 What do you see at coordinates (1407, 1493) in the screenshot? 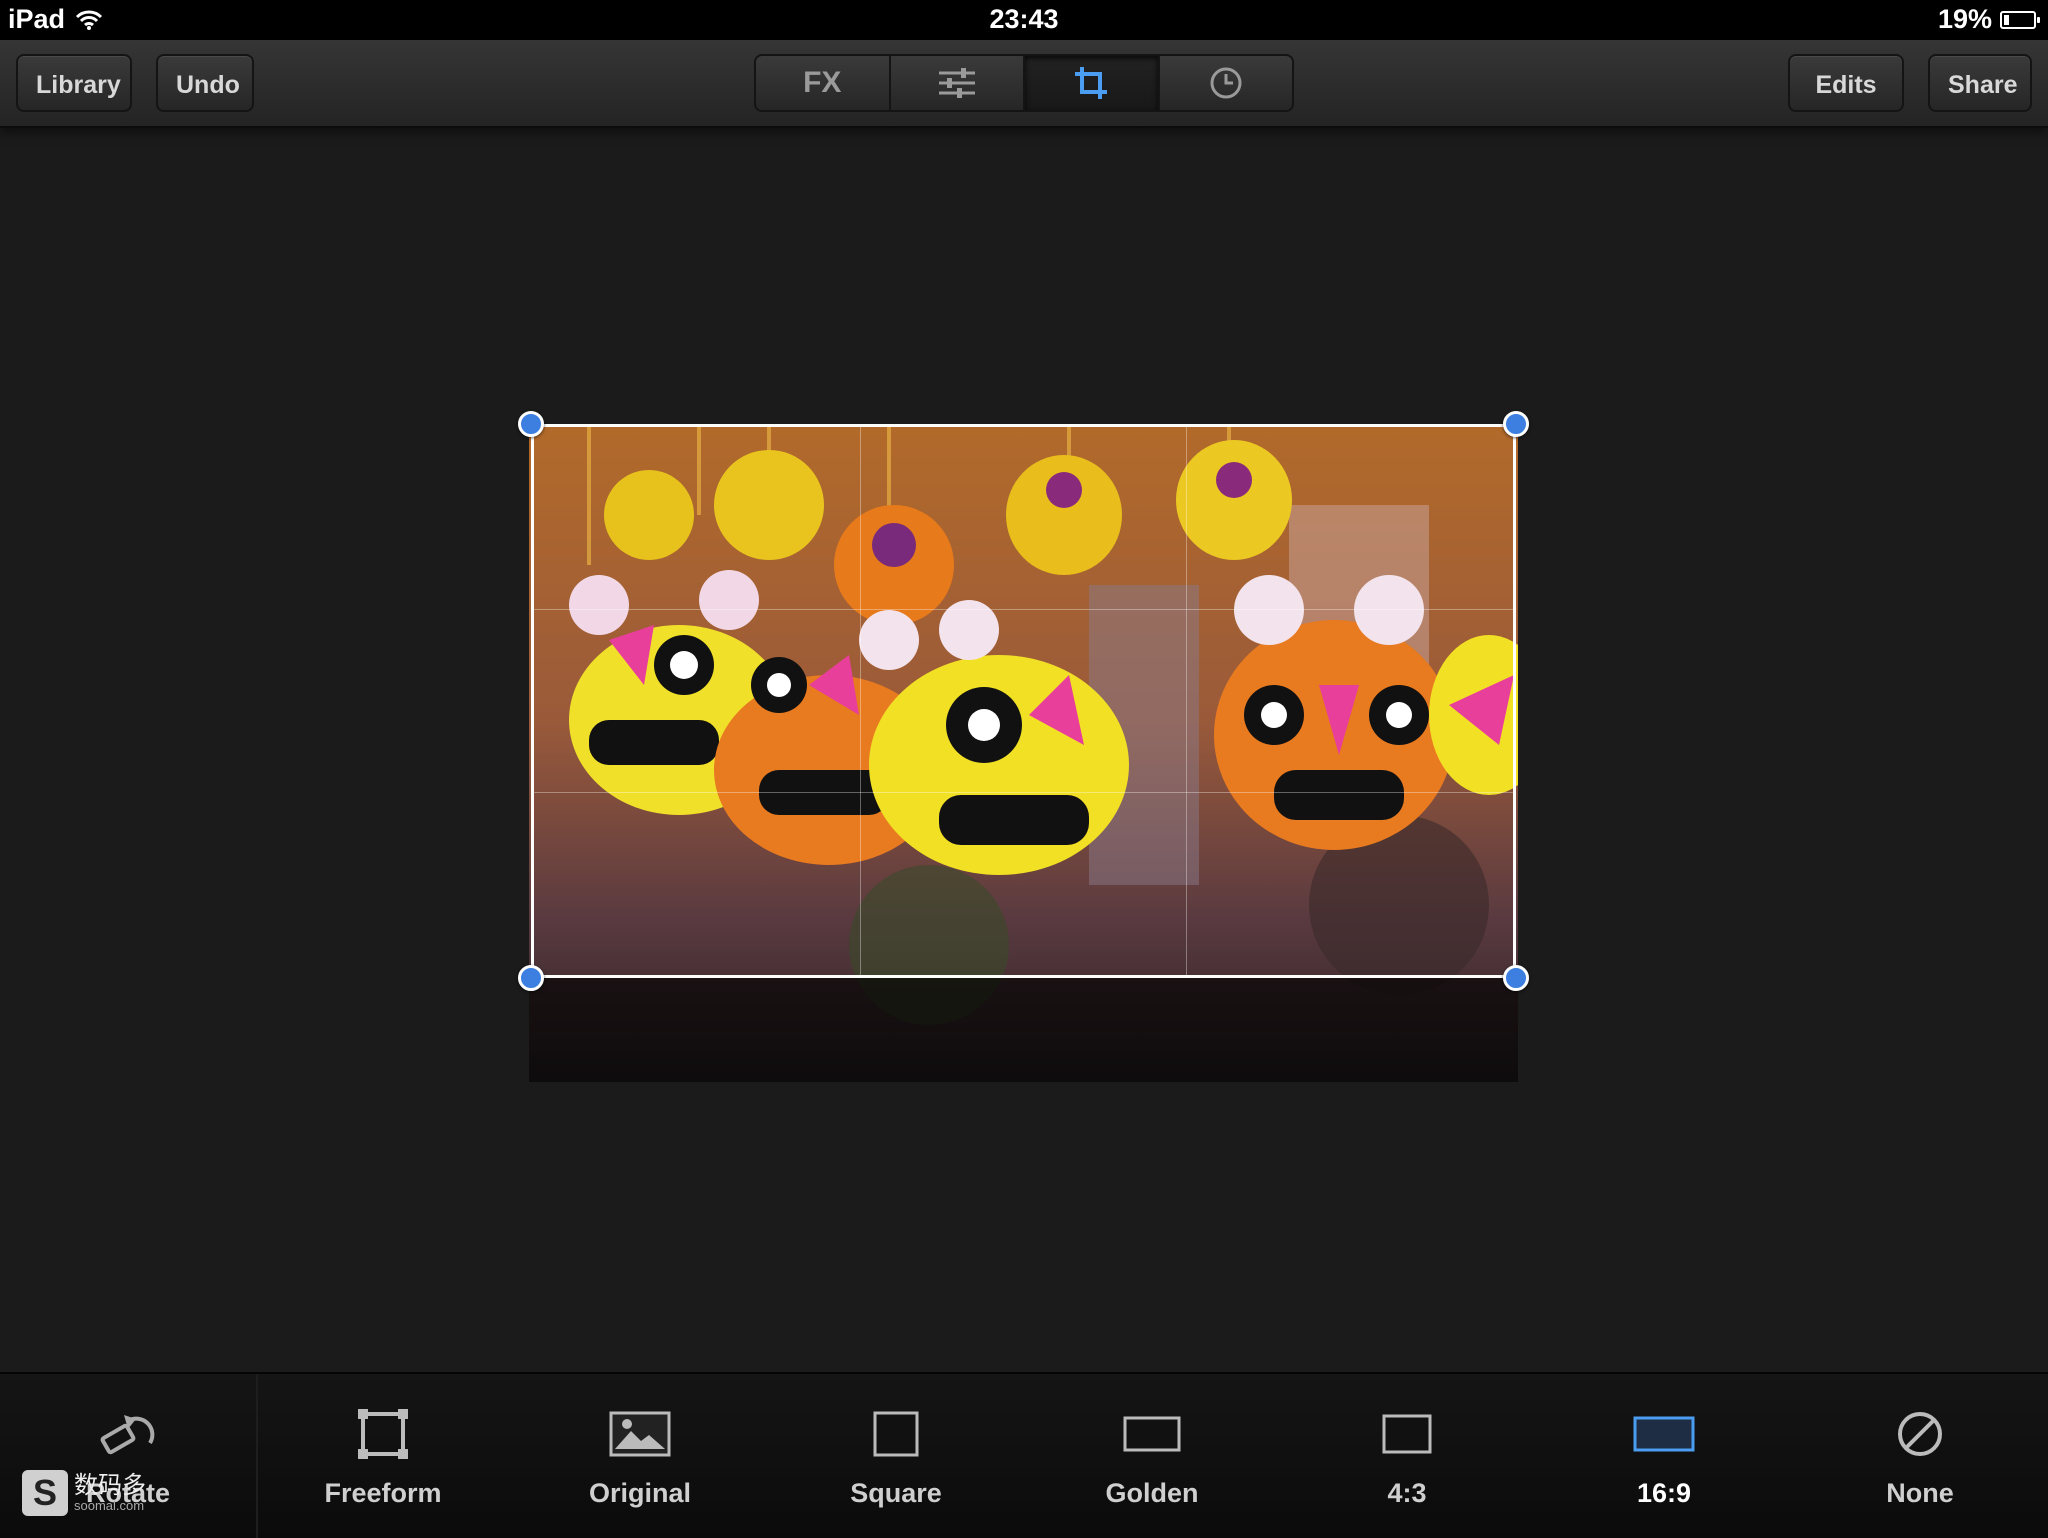
I see `ratio-4-3-label: 4:3` at bounding box center [1407, 1493].